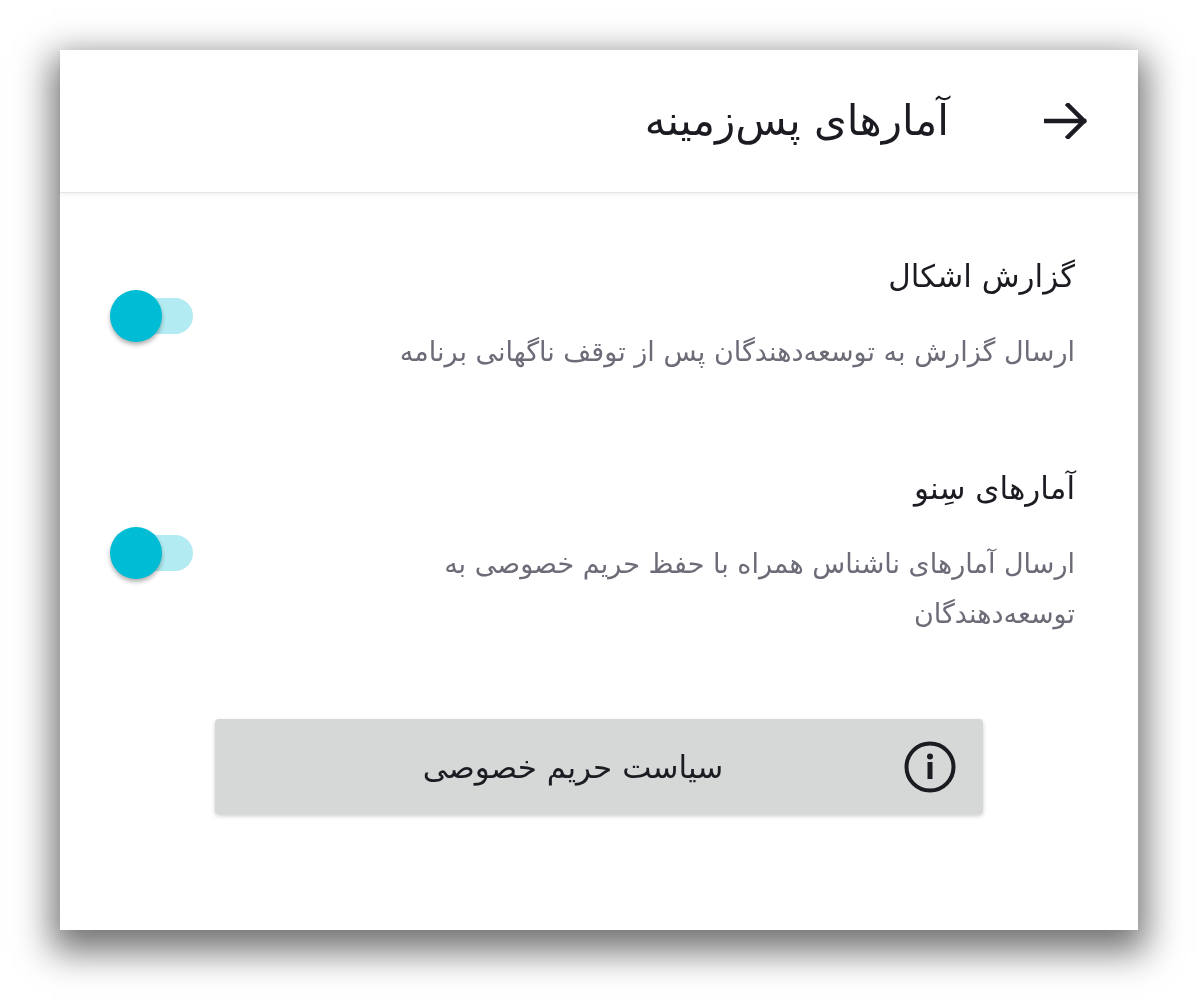 The width and height of the screenshot is (1198, 1000). What do you see at coordinates (737, 352) in the screenshot?
I see `setting-description: ارسال گزارش به توسعه‌دهندگان پس از توقف ناگهانی برنامه` at bounding box center [737, 352].